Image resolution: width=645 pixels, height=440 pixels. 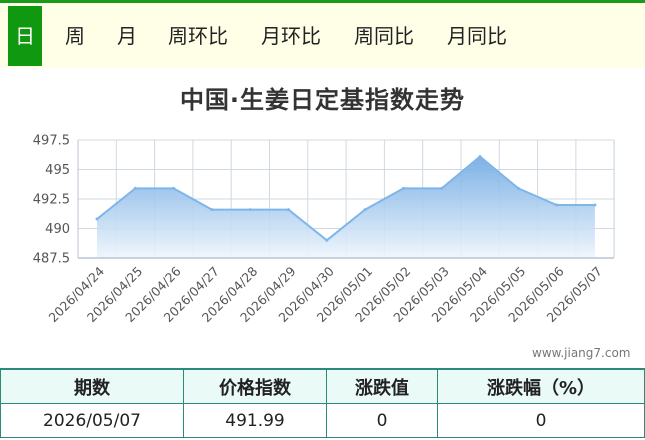 What do you see at coordinates (92, 386) in the screenshot?
I see `header-period: 期数` at bounding box center [92, 386].